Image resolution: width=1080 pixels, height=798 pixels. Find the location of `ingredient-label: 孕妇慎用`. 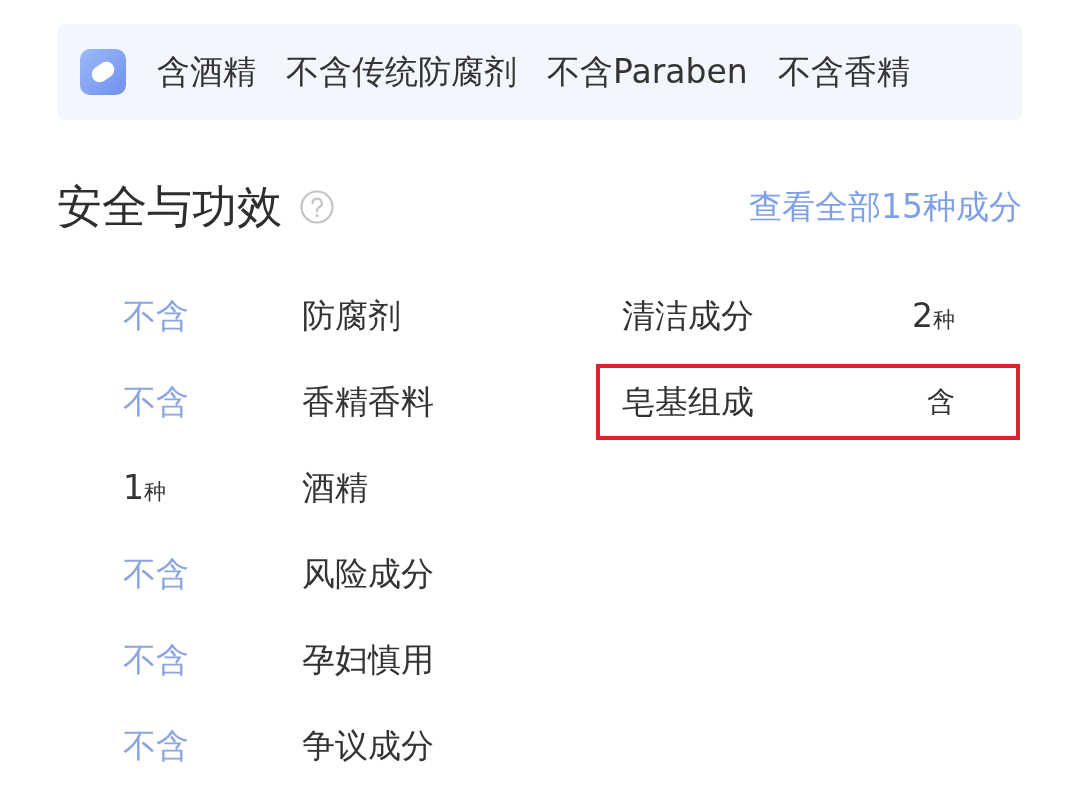

ingredient-label: 孕妇慎用 is located at coordinates (368, 660).